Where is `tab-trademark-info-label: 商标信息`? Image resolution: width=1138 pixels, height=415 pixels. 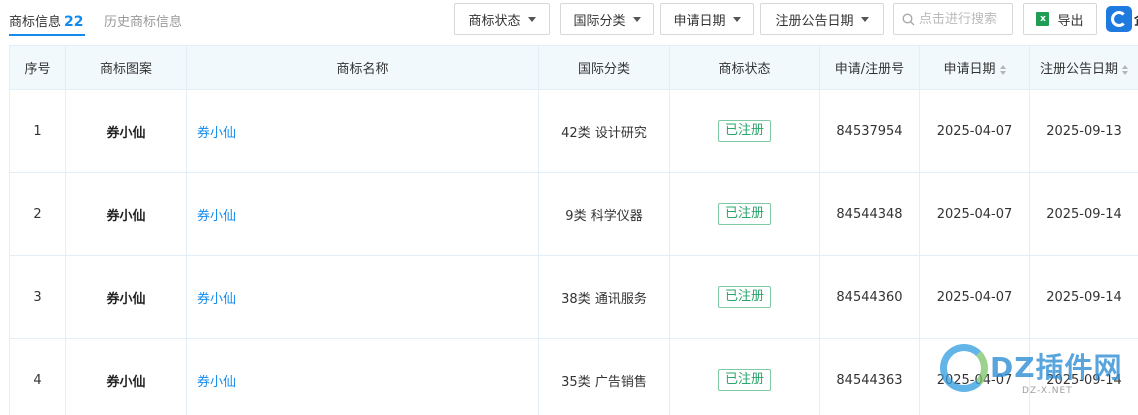 tab-trademark-info-label: 商标信息 is located at coordinates (35, 22).